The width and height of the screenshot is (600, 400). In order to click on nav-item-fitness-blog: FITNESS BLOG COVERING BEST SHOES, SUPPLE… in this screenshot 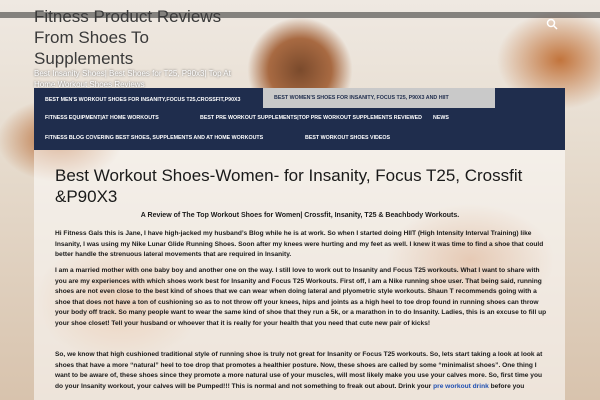, I will do `click(159, 138)`.